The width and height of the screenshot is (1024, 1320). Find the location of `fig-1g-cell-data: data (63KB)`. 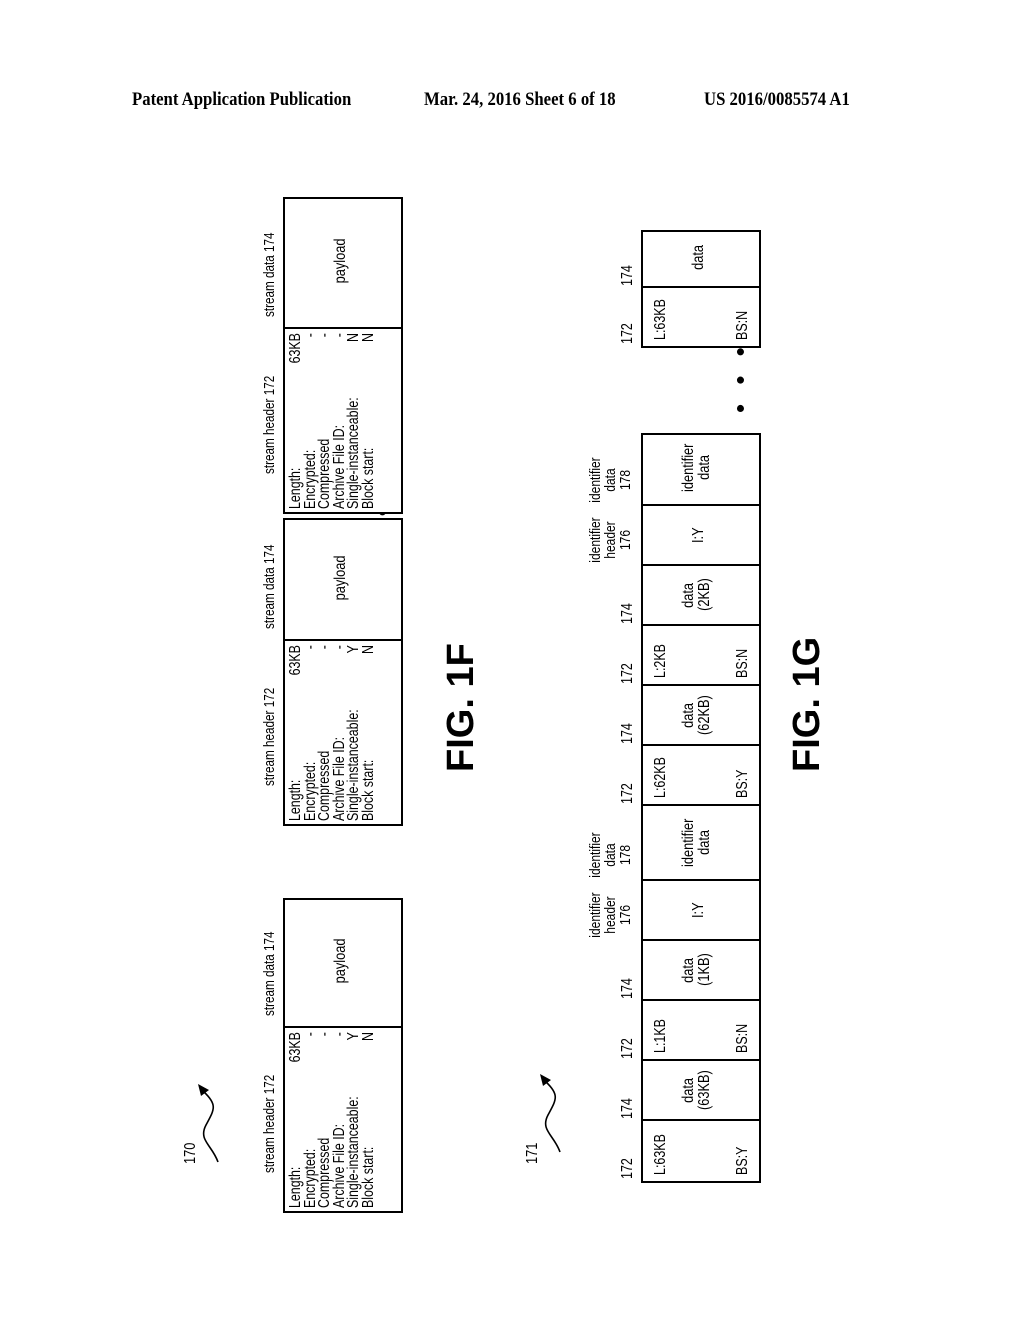

fig-1g-cell-data: data (63KB) is located at coordinates (701, 1091).